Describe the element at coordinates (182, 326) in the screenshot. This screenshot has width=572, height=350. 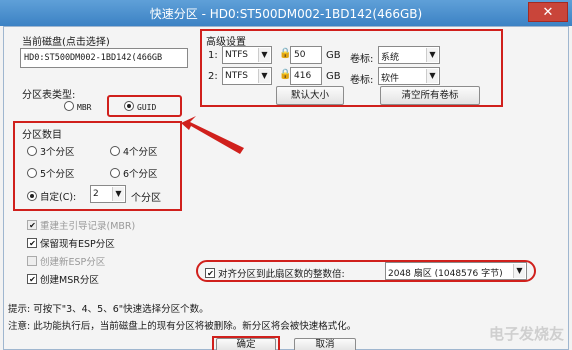
I see `tip-line-2: 注意: 此功能执行后，当前磁盘上的现有分区将被删除。新分区将会被快速格式化。` at that location.